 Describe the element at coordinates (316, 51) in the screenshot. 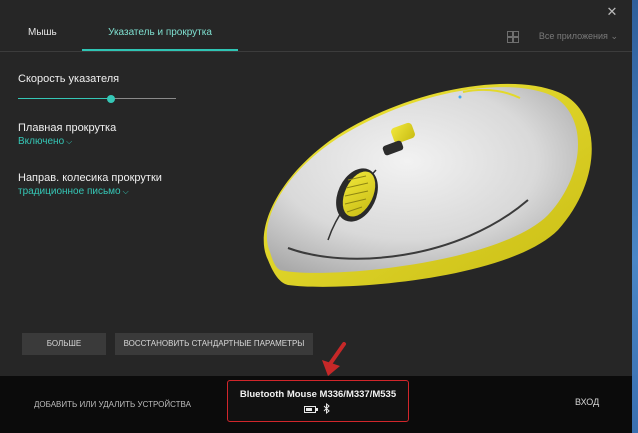

I see `tab-divider` at that location.